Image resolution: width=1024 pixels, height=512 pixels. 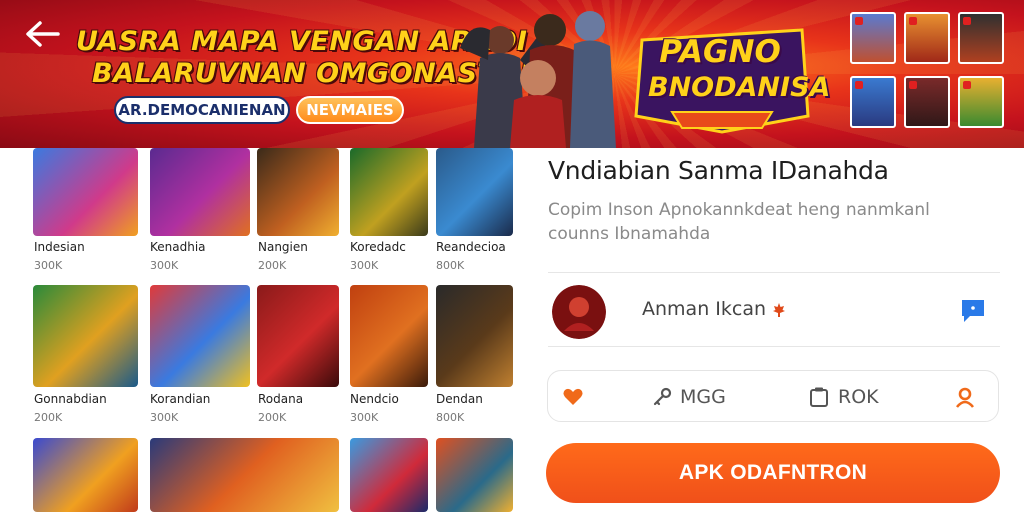 What do you see at coordinates (773, 473) in the screenshot?
I see `download-apk-button: APK ODAFNTRON` at bounding box center [773, 473].